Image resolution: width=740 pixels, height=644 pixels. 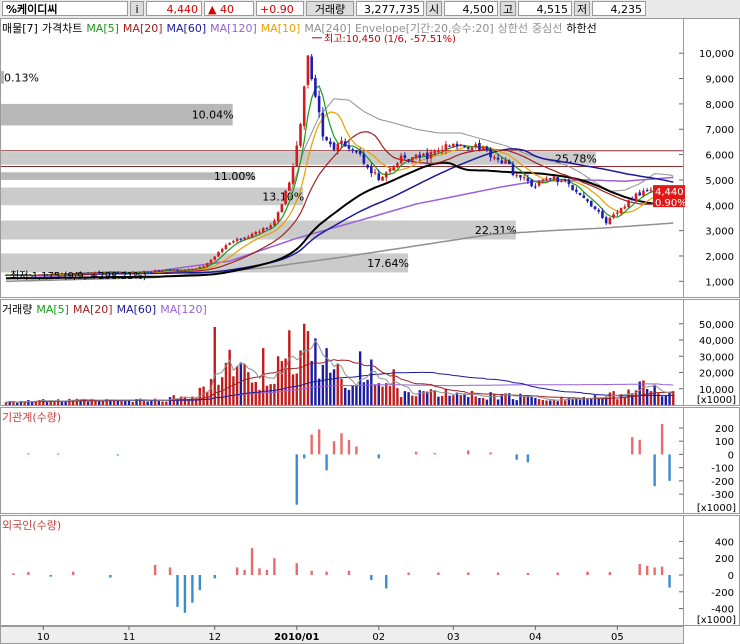 I want to click on foreign-axis-label: 0, so click(x=731, y=576).